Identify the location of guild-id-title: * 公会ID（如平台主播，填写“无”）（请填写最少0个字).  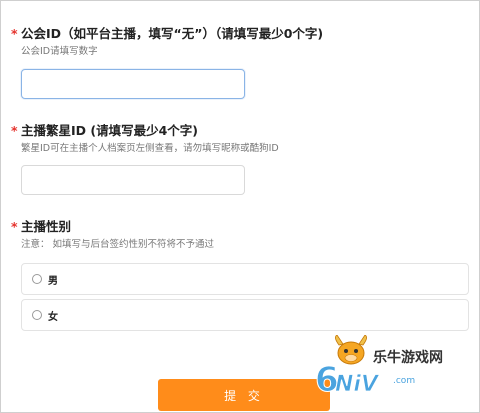
(240, 34).